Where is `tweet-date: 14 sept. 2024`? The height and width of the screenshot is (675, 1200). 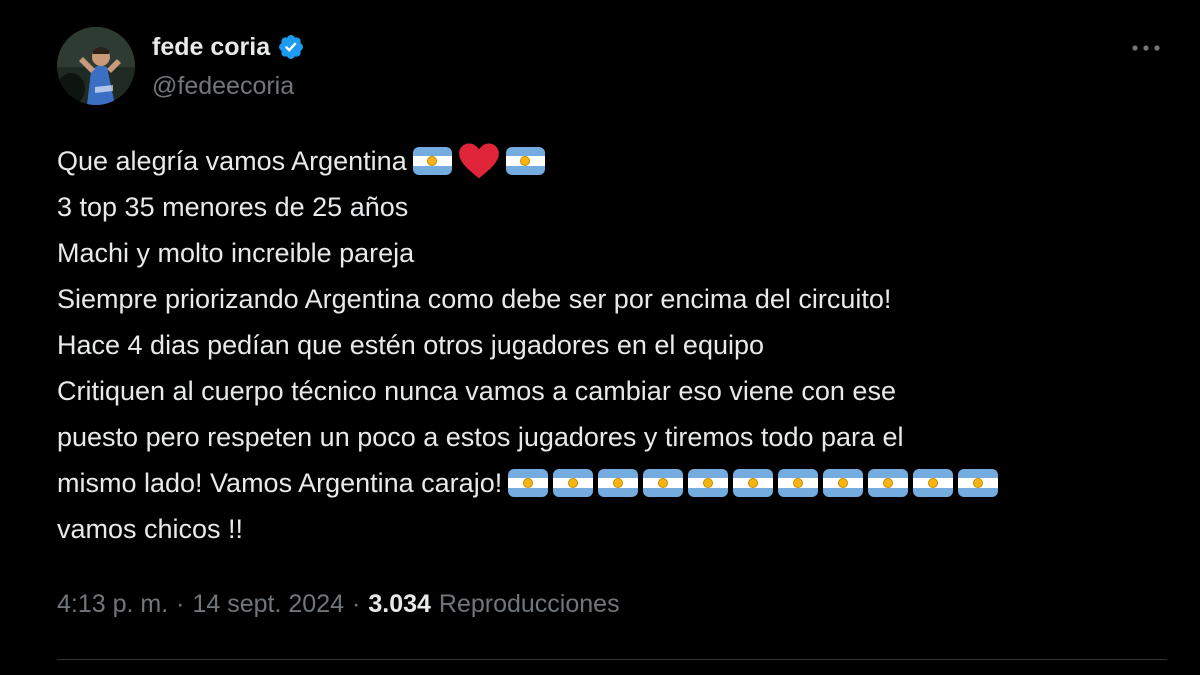
tweet-date: 14 sept. 2024 is located at coordinates (269, 604).